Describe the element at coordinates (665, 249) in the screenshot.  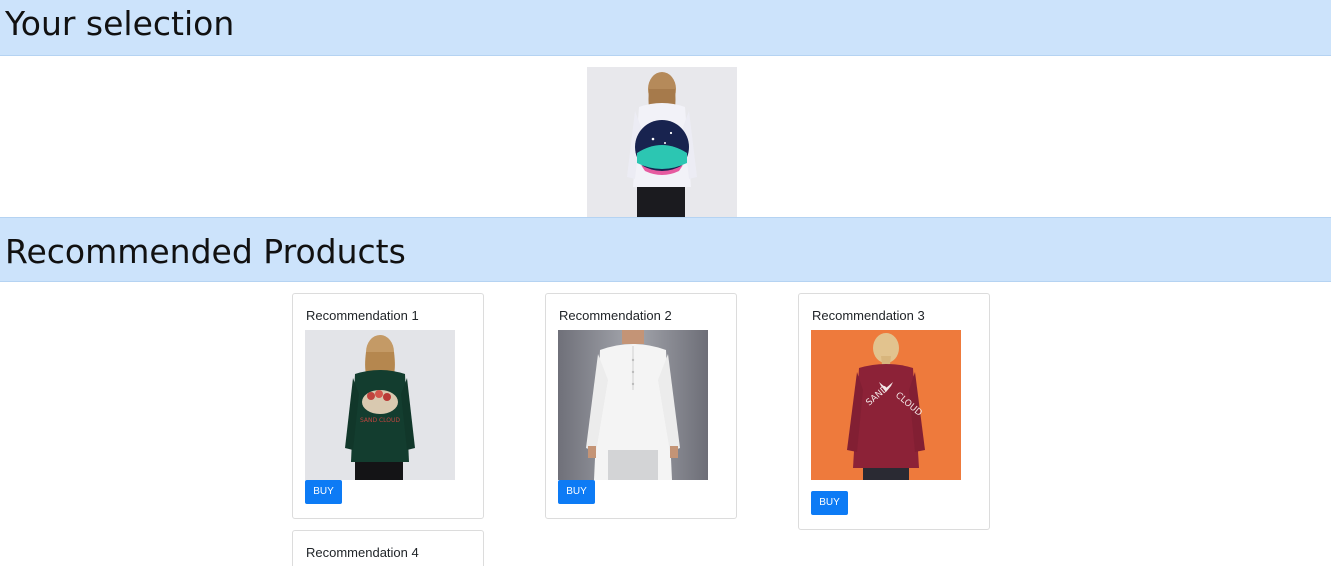
I see `recommended-header: Recommended Products` at that location.